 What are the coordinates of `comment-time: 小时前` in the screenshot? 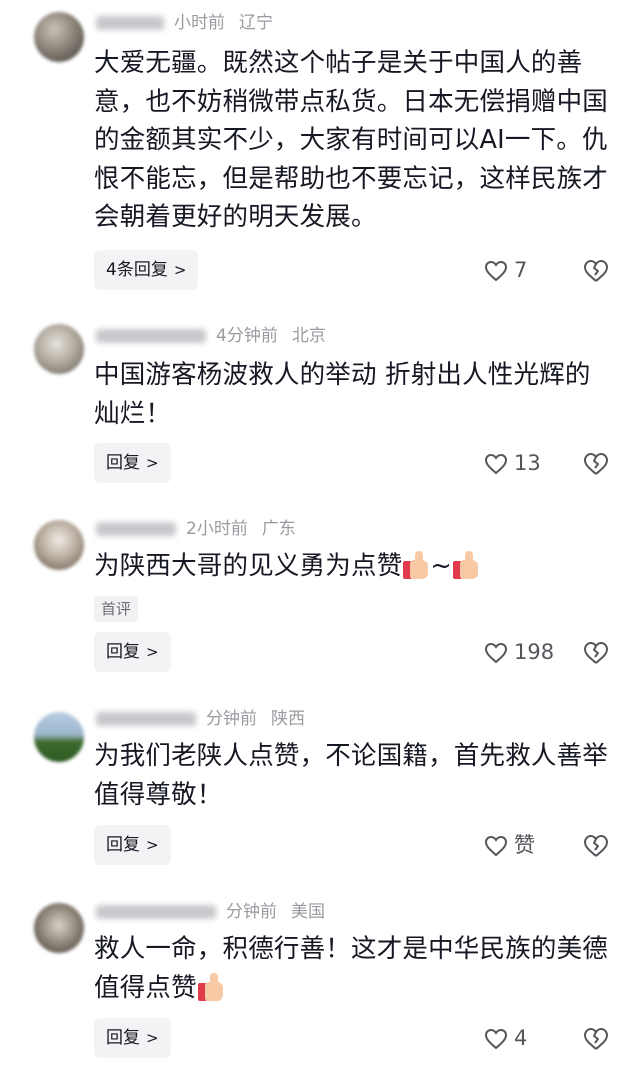 It's located at (199, 23).